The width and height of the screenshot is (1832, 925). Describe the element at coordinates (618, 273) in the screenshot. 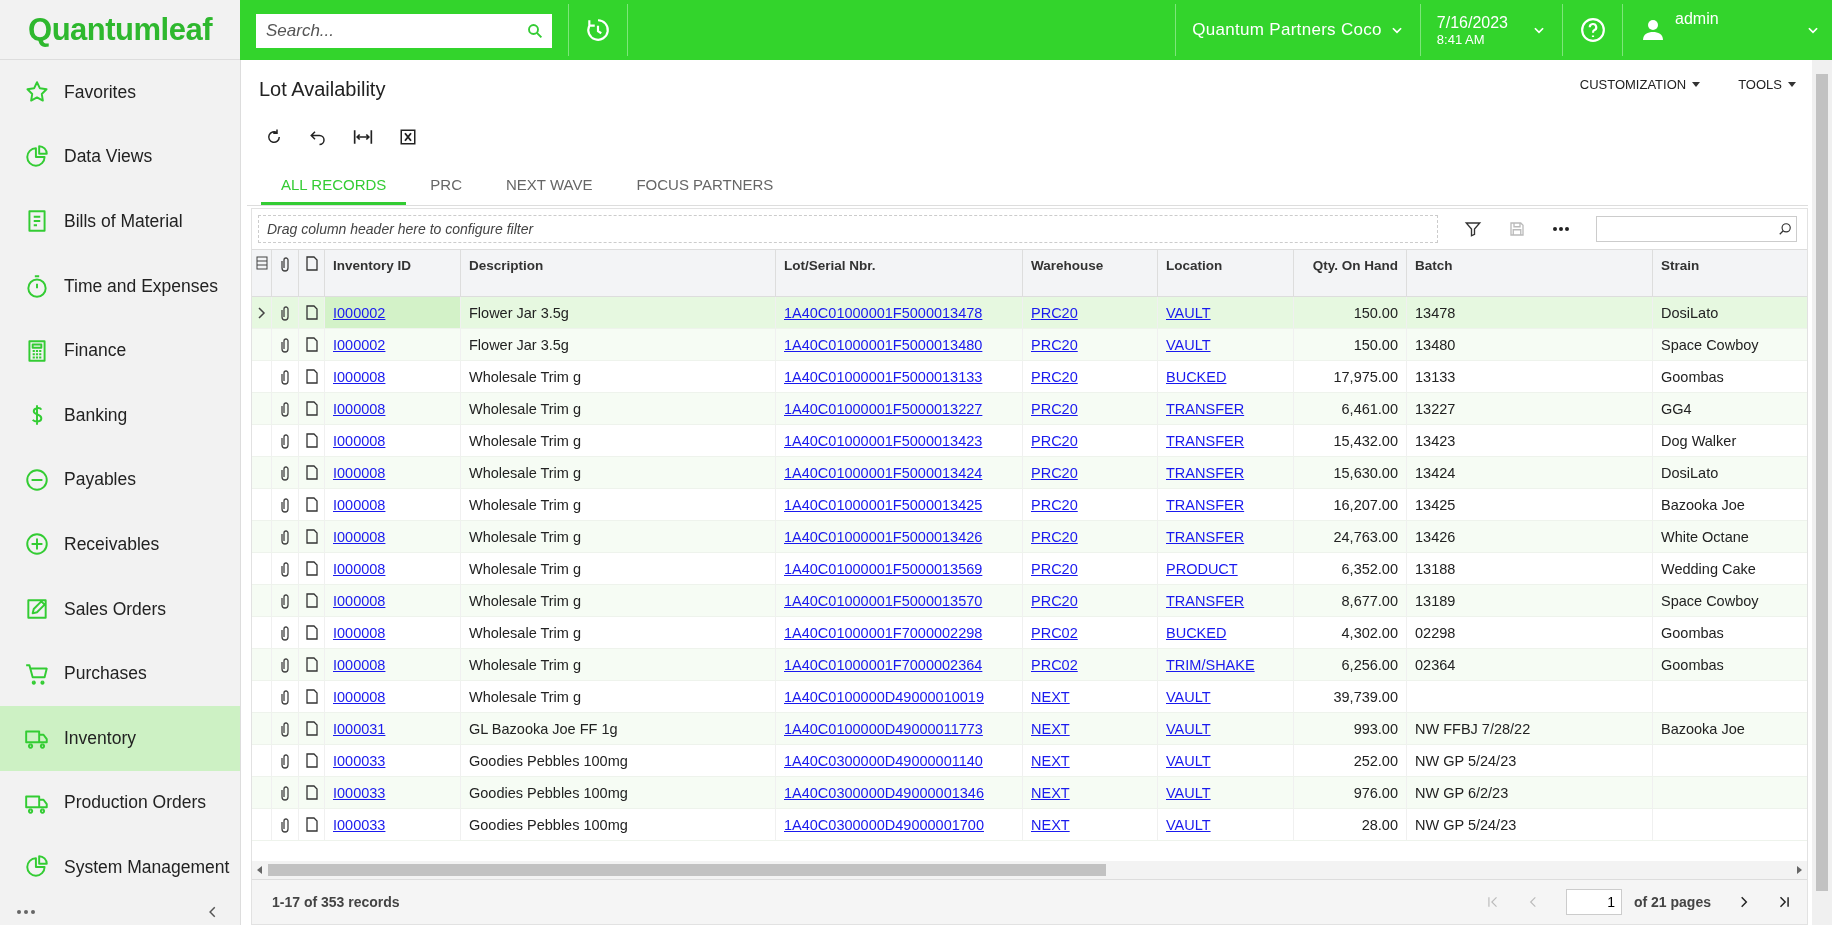

I see `column-header: Description` at that location.